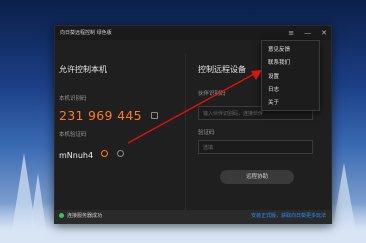 This screenshot has width=366, height=243. I want to click on remote-assist-button: 远程协助, so click(257, 177).